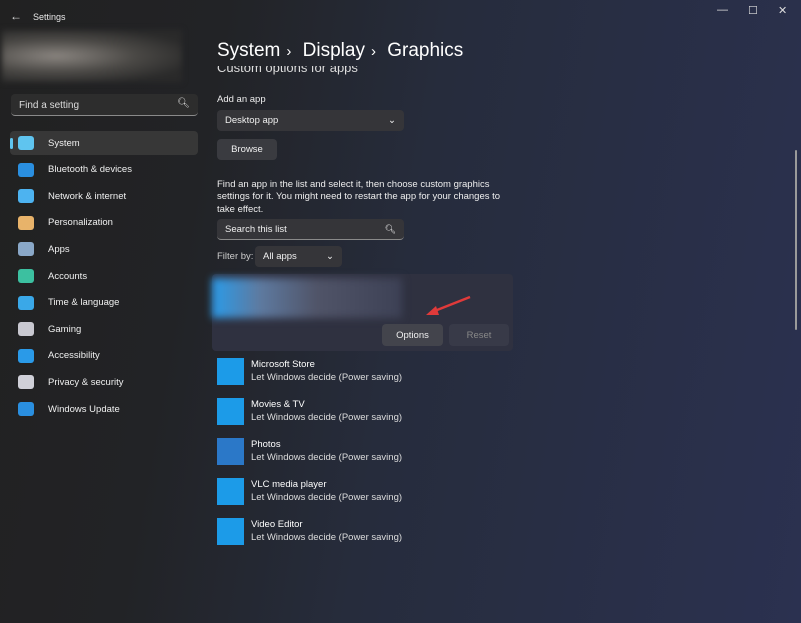 The image size is (801, 623). What do you see at coordinates (68, 276) in the screenshot?
I see `sidebar-item-label: Accounts` at bounding box center [68, 276].